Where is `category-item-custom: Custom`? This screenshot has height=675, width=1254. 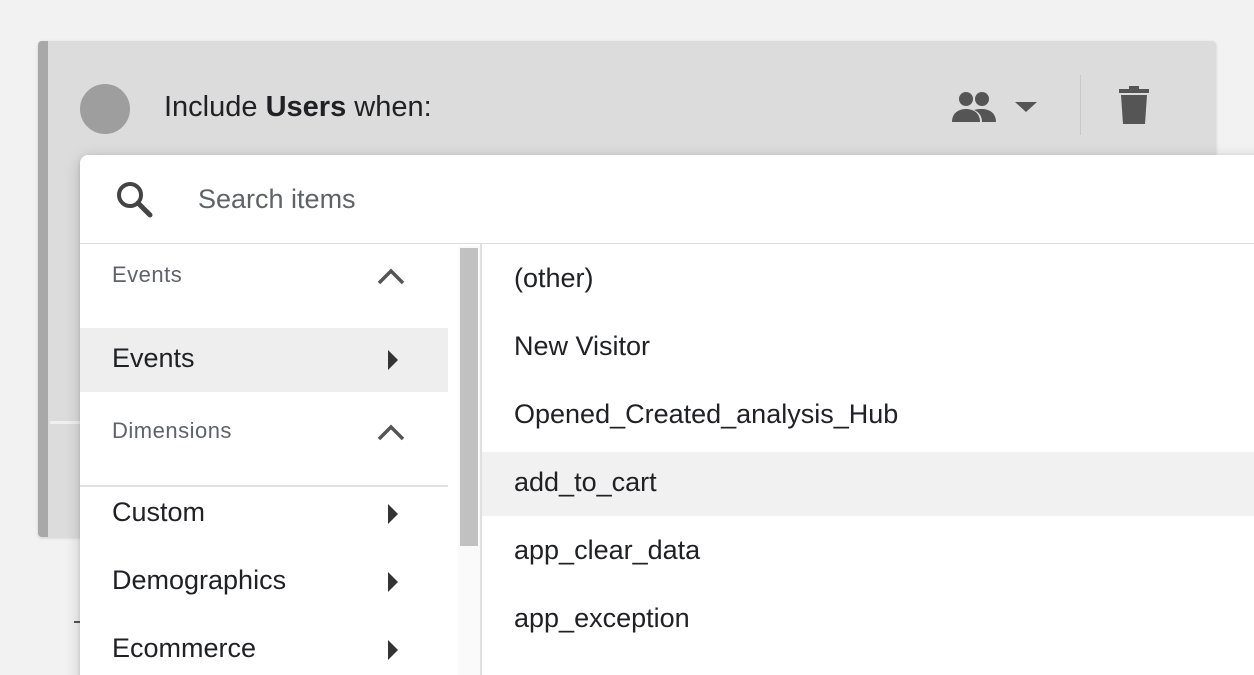 category-item-custom: Custom is located at coordinates (264, 514).